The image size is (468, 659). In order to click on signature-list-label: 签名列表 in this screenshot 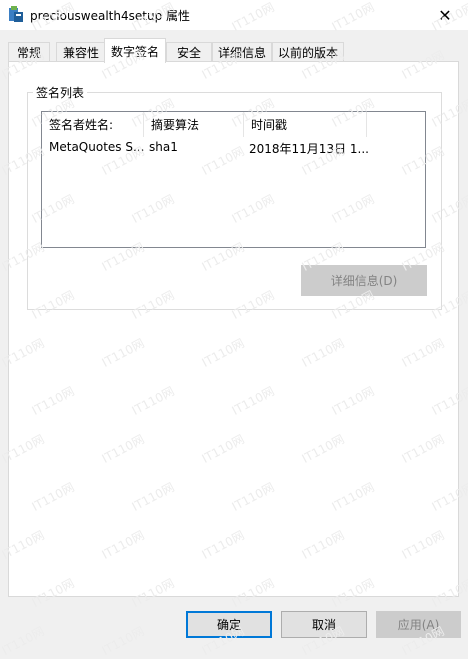, I will do `click(60, 92)`.